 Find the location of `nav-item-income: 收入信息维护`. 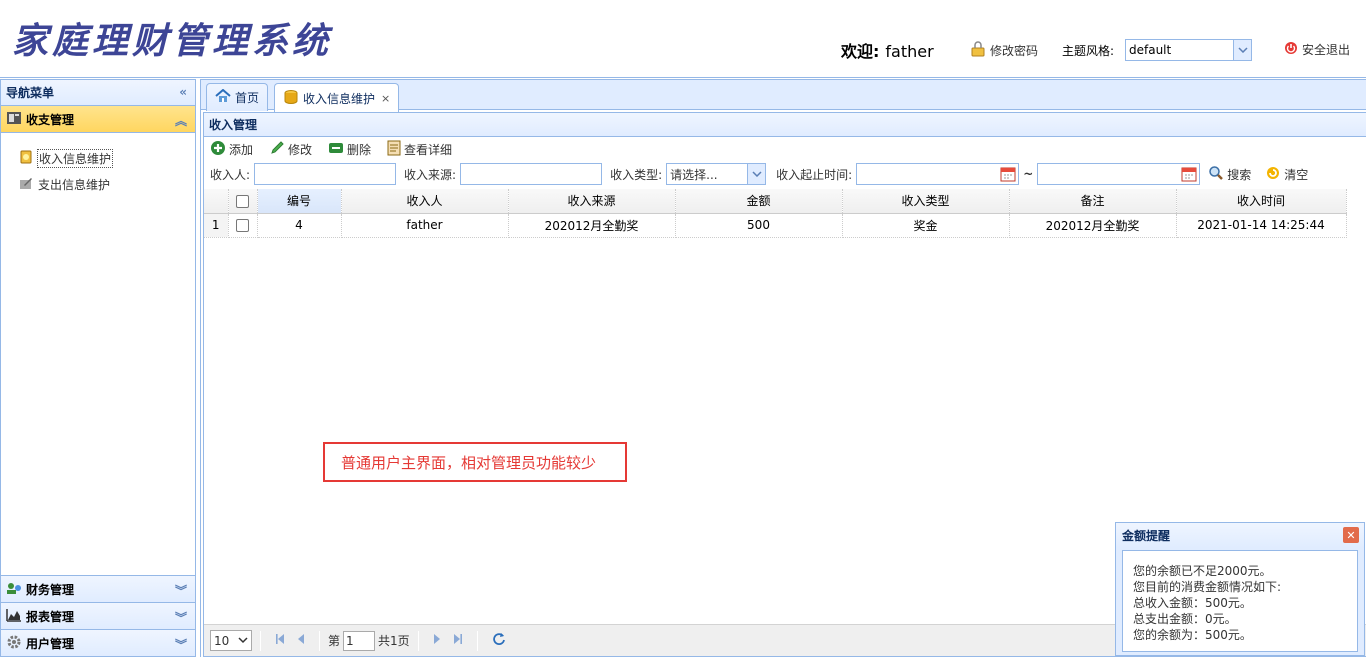

nav-item-income: 收入信息维护 is located at coordinates (98, 158).